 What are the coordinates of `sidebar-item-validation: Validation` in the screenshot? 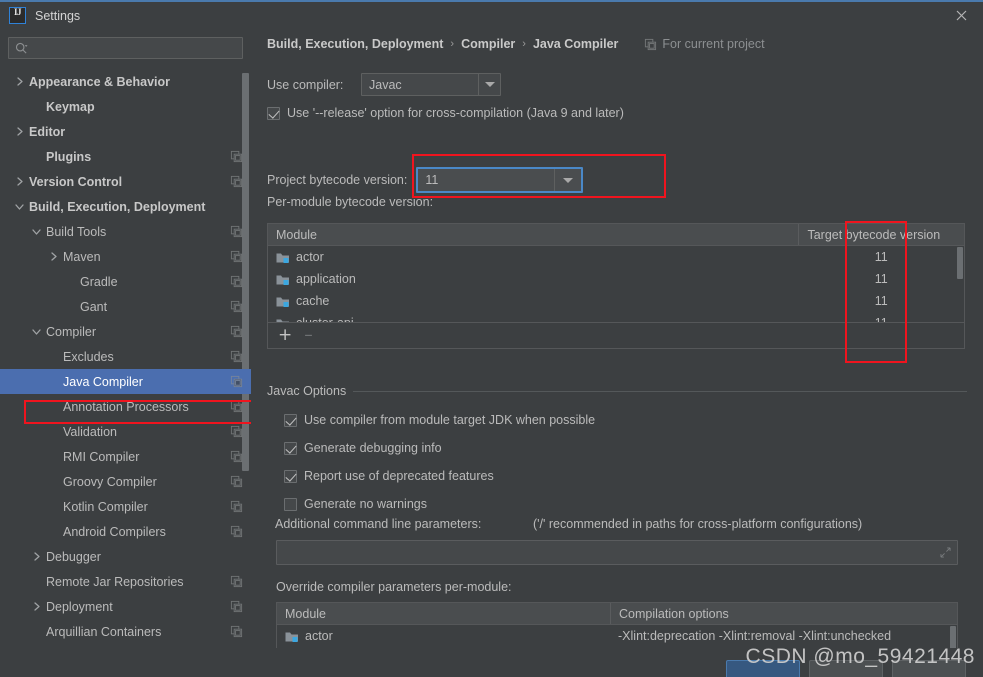 It's located at (125, 431).